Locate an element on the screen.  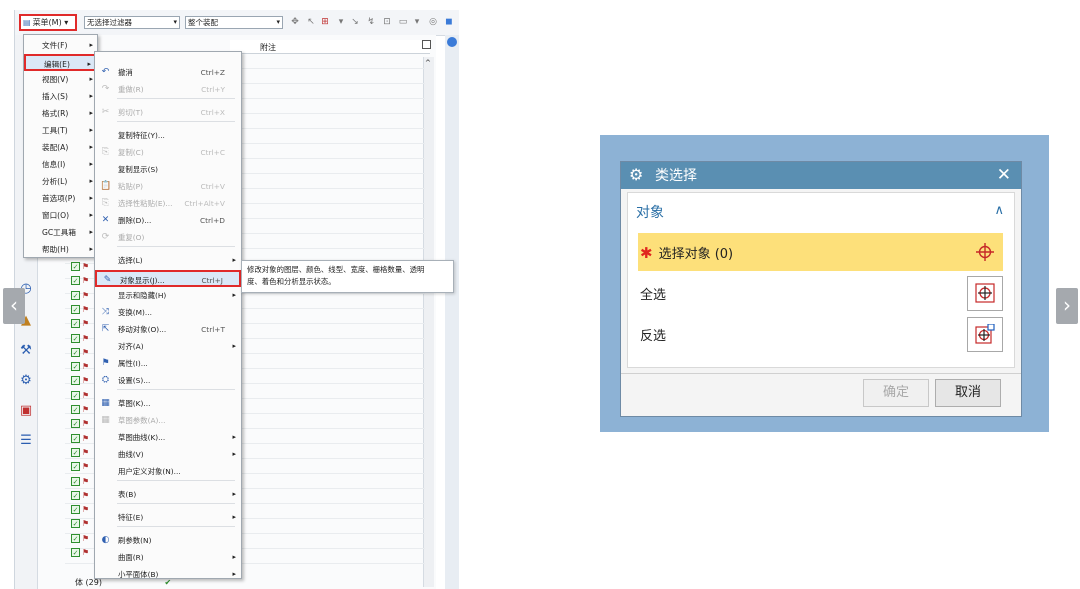
edit-menu-item: 选择(L) ▸ is located at coordinates (168, 260).